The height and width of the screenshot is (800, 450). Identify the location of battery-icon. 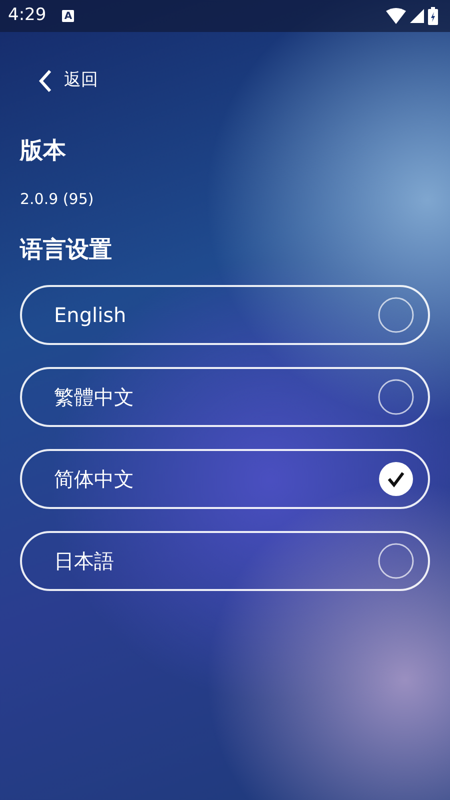
(433, 16).